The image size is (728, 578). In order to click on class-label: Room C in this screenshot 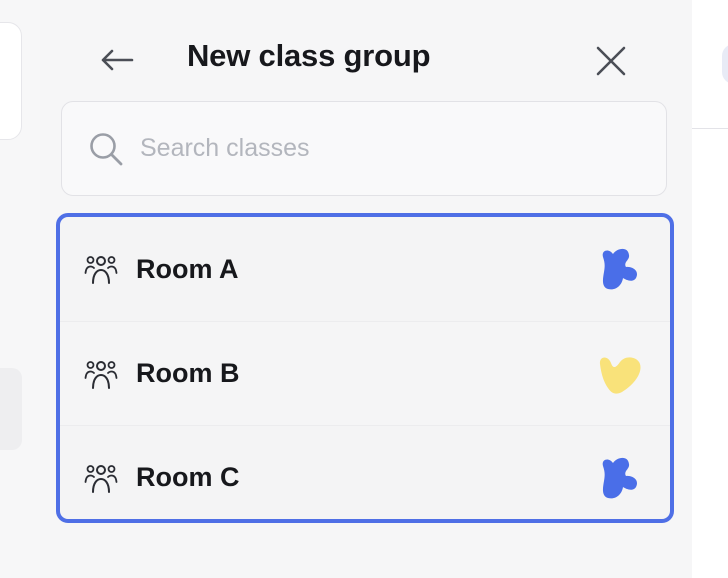, I will do `click(188, 477)`.